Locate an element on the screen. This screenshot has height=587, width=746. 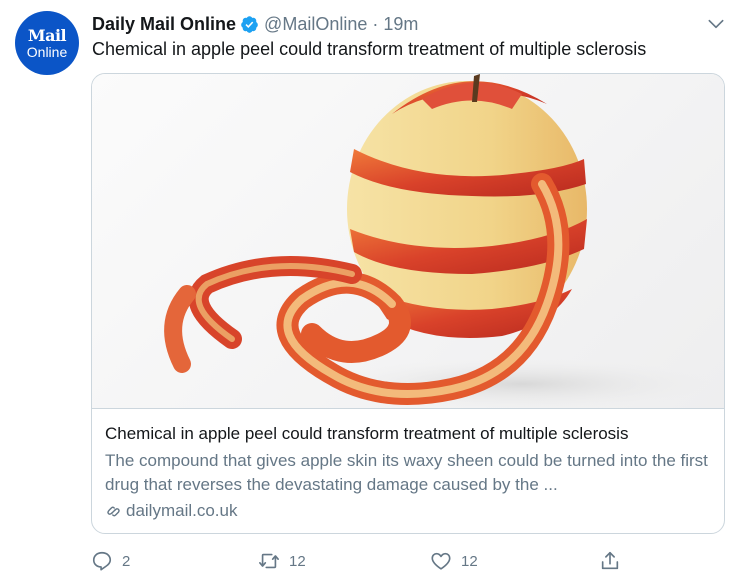
card-domain-text: dailymail.co.uk is located at coordinates (182, 510).